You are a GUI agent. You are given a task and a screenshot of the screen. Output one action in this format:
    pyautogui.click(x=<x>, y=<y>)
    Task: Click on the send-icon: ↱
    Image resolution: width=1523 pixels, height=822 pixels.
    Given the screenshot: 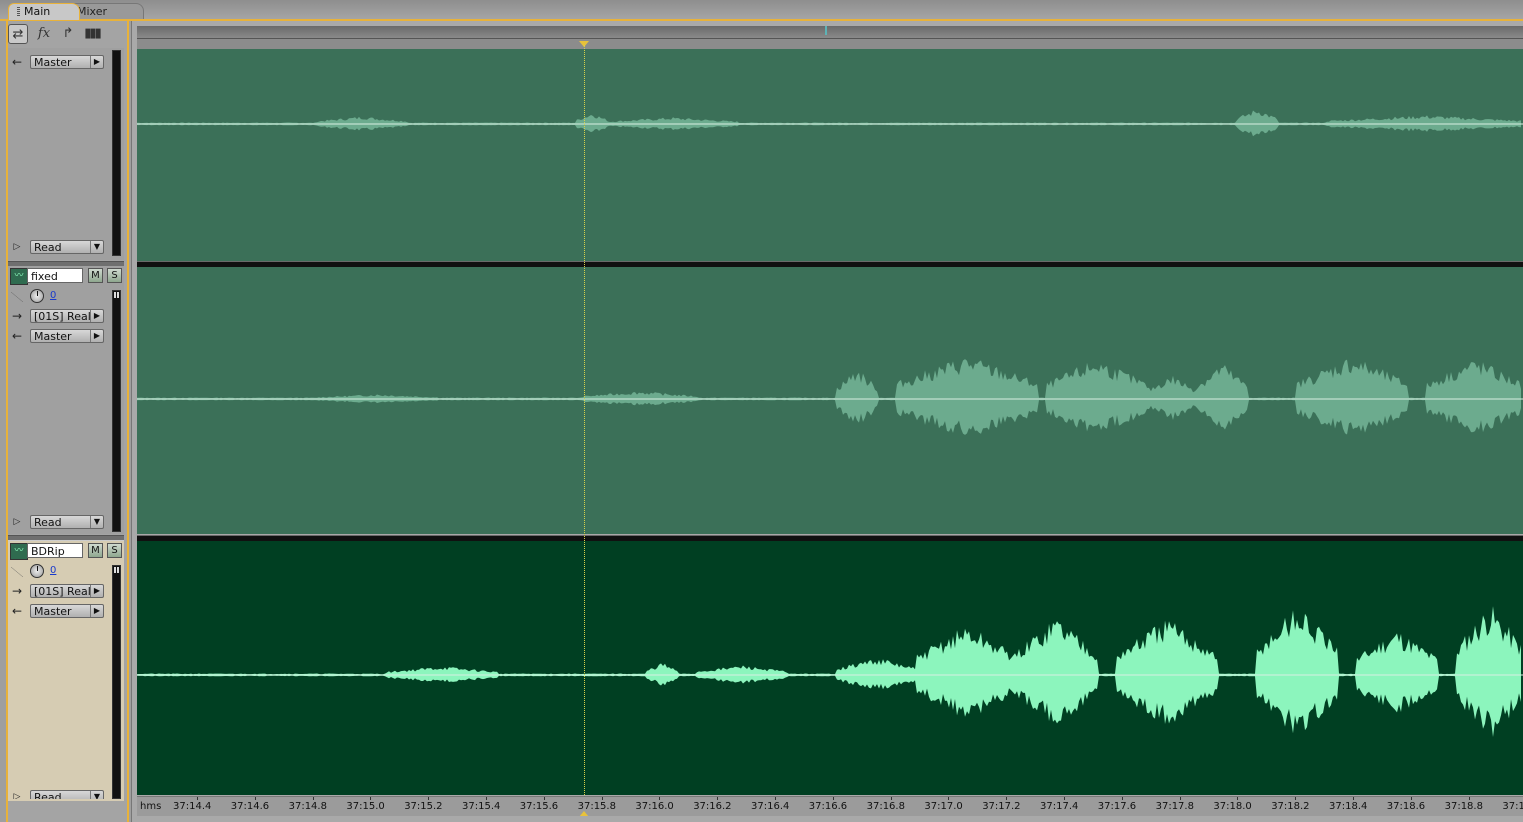 What is the action you would take?
    pyautogui.click(x=68, y=34)
    